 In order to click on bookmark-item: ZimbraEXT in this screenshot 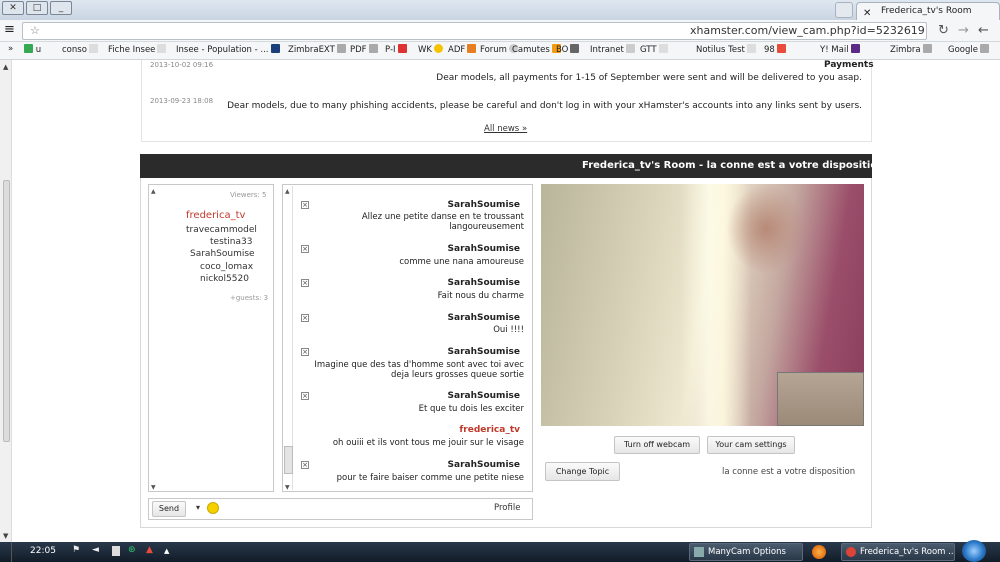, I will do `click(317, 49)`.